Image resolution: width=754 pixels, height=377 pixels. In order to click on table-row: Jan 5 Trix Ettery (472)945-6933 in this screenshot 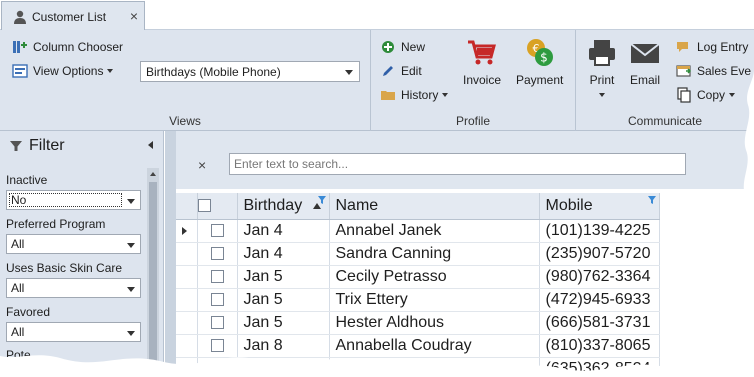, I will do `click(418, 300)`.